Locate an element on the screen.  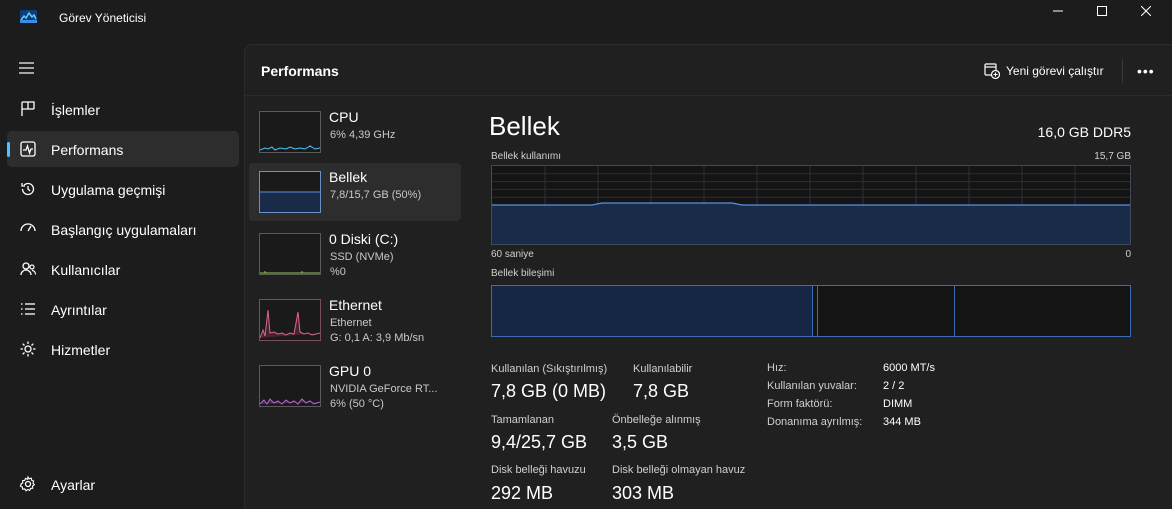
time-axis-label: 60 saniye is located at coordinates (512, 254).